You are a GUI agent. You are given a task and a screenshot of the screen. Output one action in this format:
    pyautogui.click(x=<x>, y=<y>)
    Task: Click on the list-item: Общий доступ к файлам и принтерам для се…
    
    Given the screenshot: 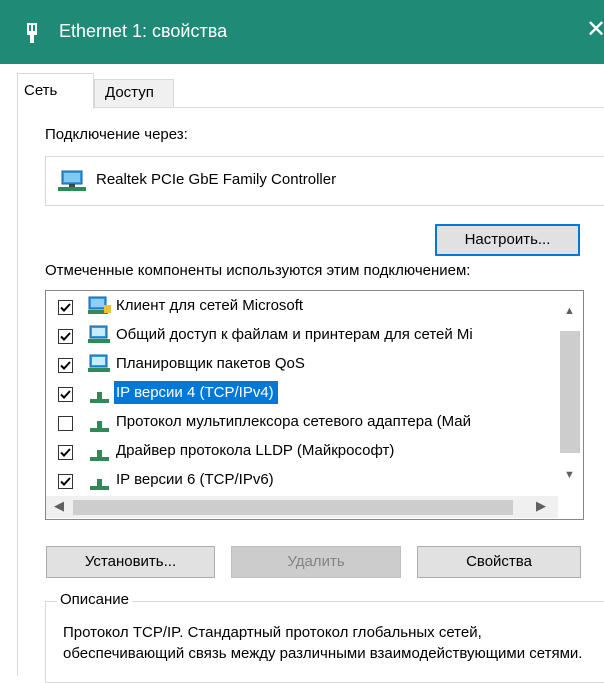 What is the action you would take?
    pyautogui.click(x=302, y=336)
    